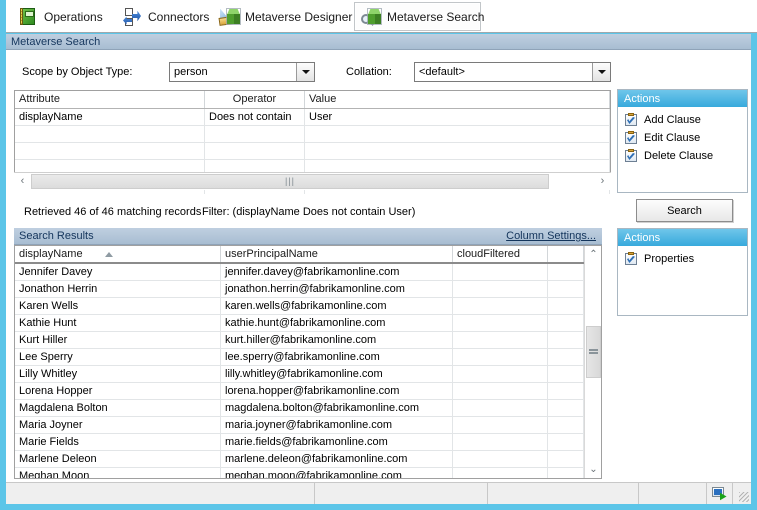 Image resolution: width=757 pixels, height=510 pixels. I want to click on clause-grid-hscrollbar: ‹ ||| ›, so click(312, 181).